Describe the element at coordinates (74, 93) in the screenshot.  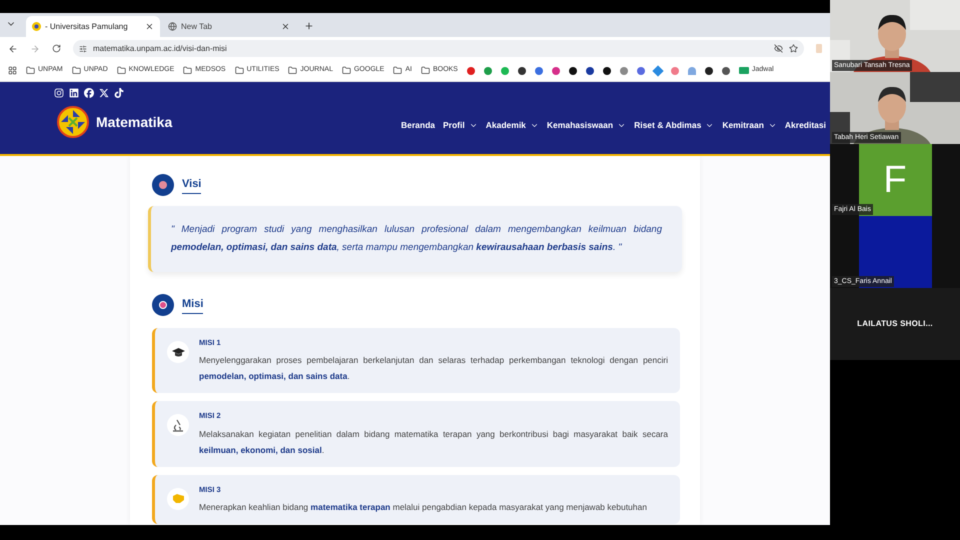
I see `linkedin-icon` at that location.